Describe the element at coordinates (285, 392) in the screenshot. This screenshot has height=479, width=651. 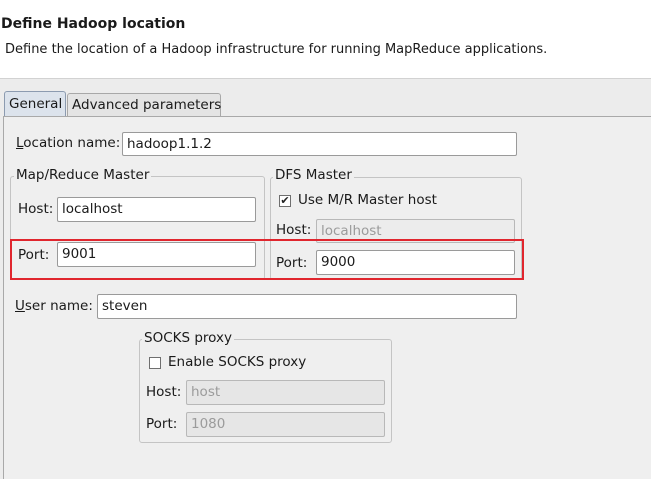
I see `socks-host-input: host` at that location.